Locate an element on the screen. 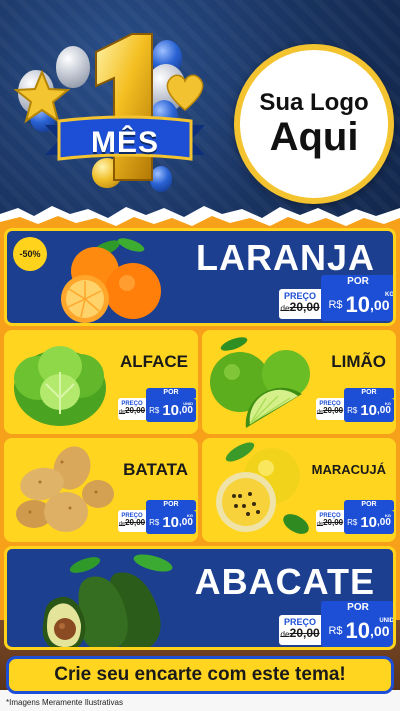  passion-fruit-icon is located at coordinates (262, 488).